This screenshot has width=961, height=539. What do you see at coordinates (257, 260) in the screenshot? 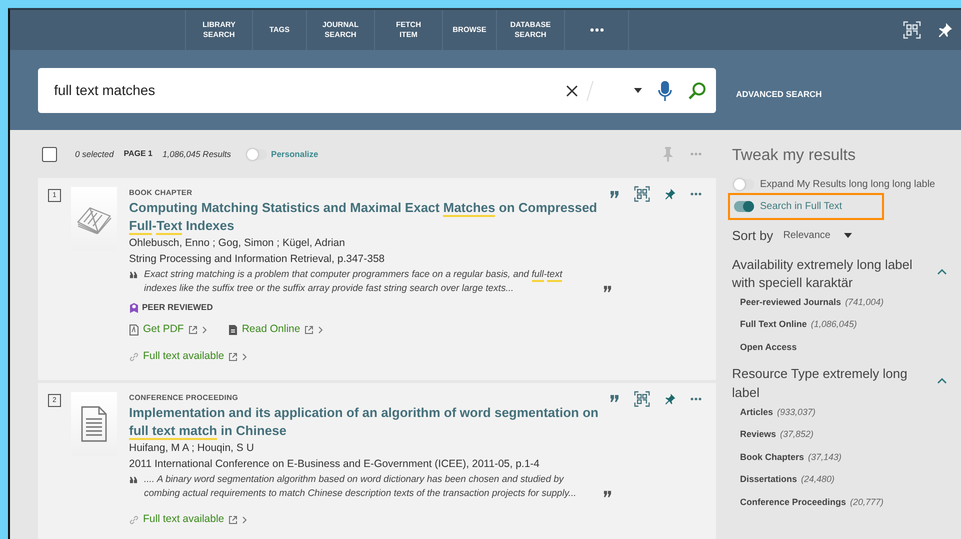
I see `source: String Processing and Information Retrieval, p.347-358` at bounding box center [257, 260].